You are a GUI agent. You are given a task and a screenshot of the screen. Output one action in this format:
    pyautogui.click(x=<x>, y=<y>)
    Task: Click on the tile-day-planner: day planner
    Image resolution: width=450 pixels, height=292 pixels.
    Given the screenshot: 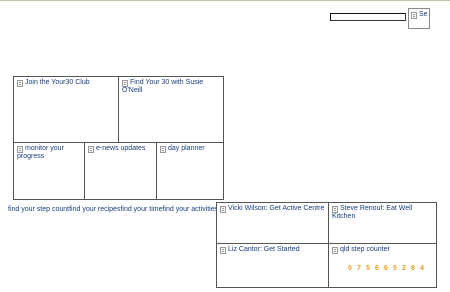 What is the action you would take?
    pyautogui.click(x=190, y=171)
    